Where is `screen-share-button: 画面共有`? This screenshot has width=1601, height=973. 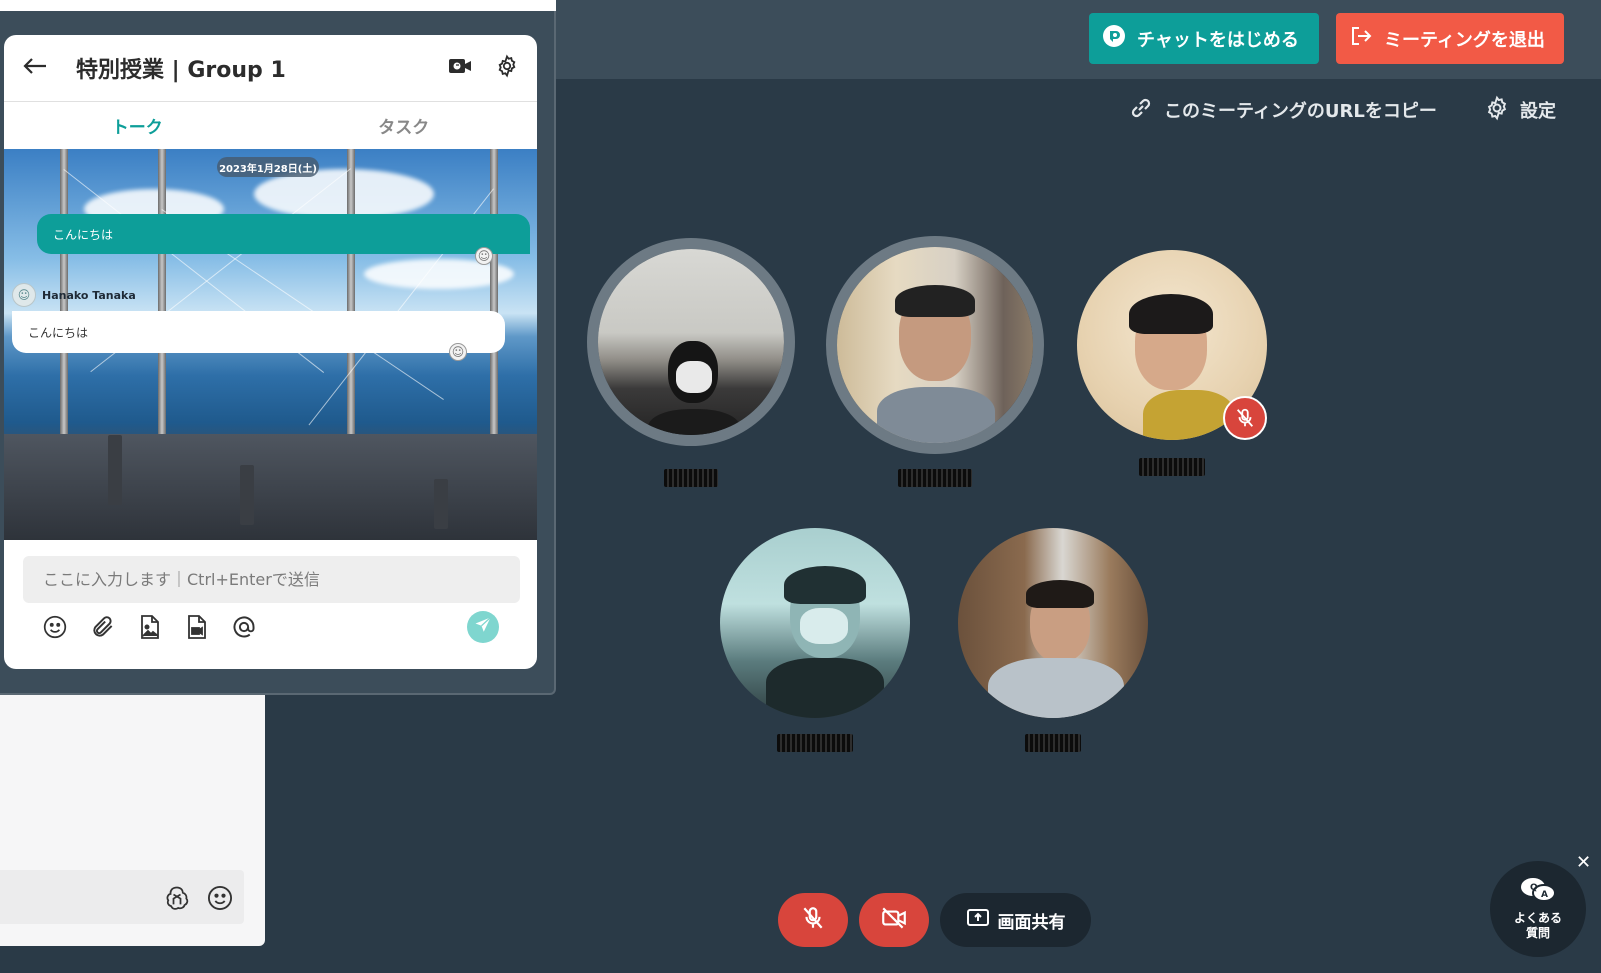 screen-share-button: 画面共有 is located at coordinates (1015, 920).